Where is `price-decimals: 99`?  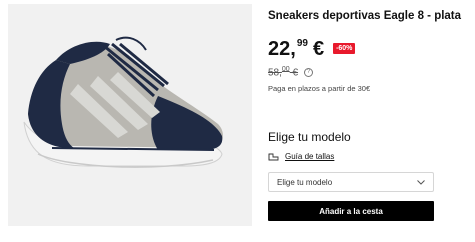
price-decimals: 99 is located at coordinates (302, 43).